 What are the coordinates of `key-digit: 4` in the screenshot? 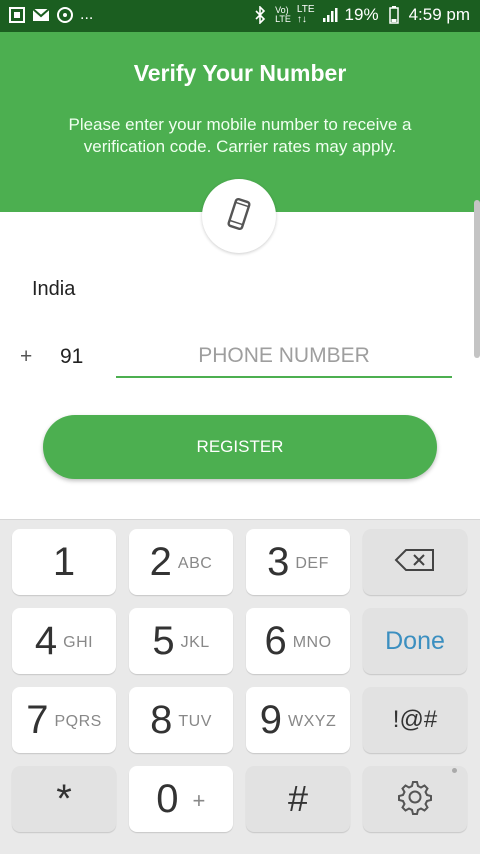 It's located at (46, 640).